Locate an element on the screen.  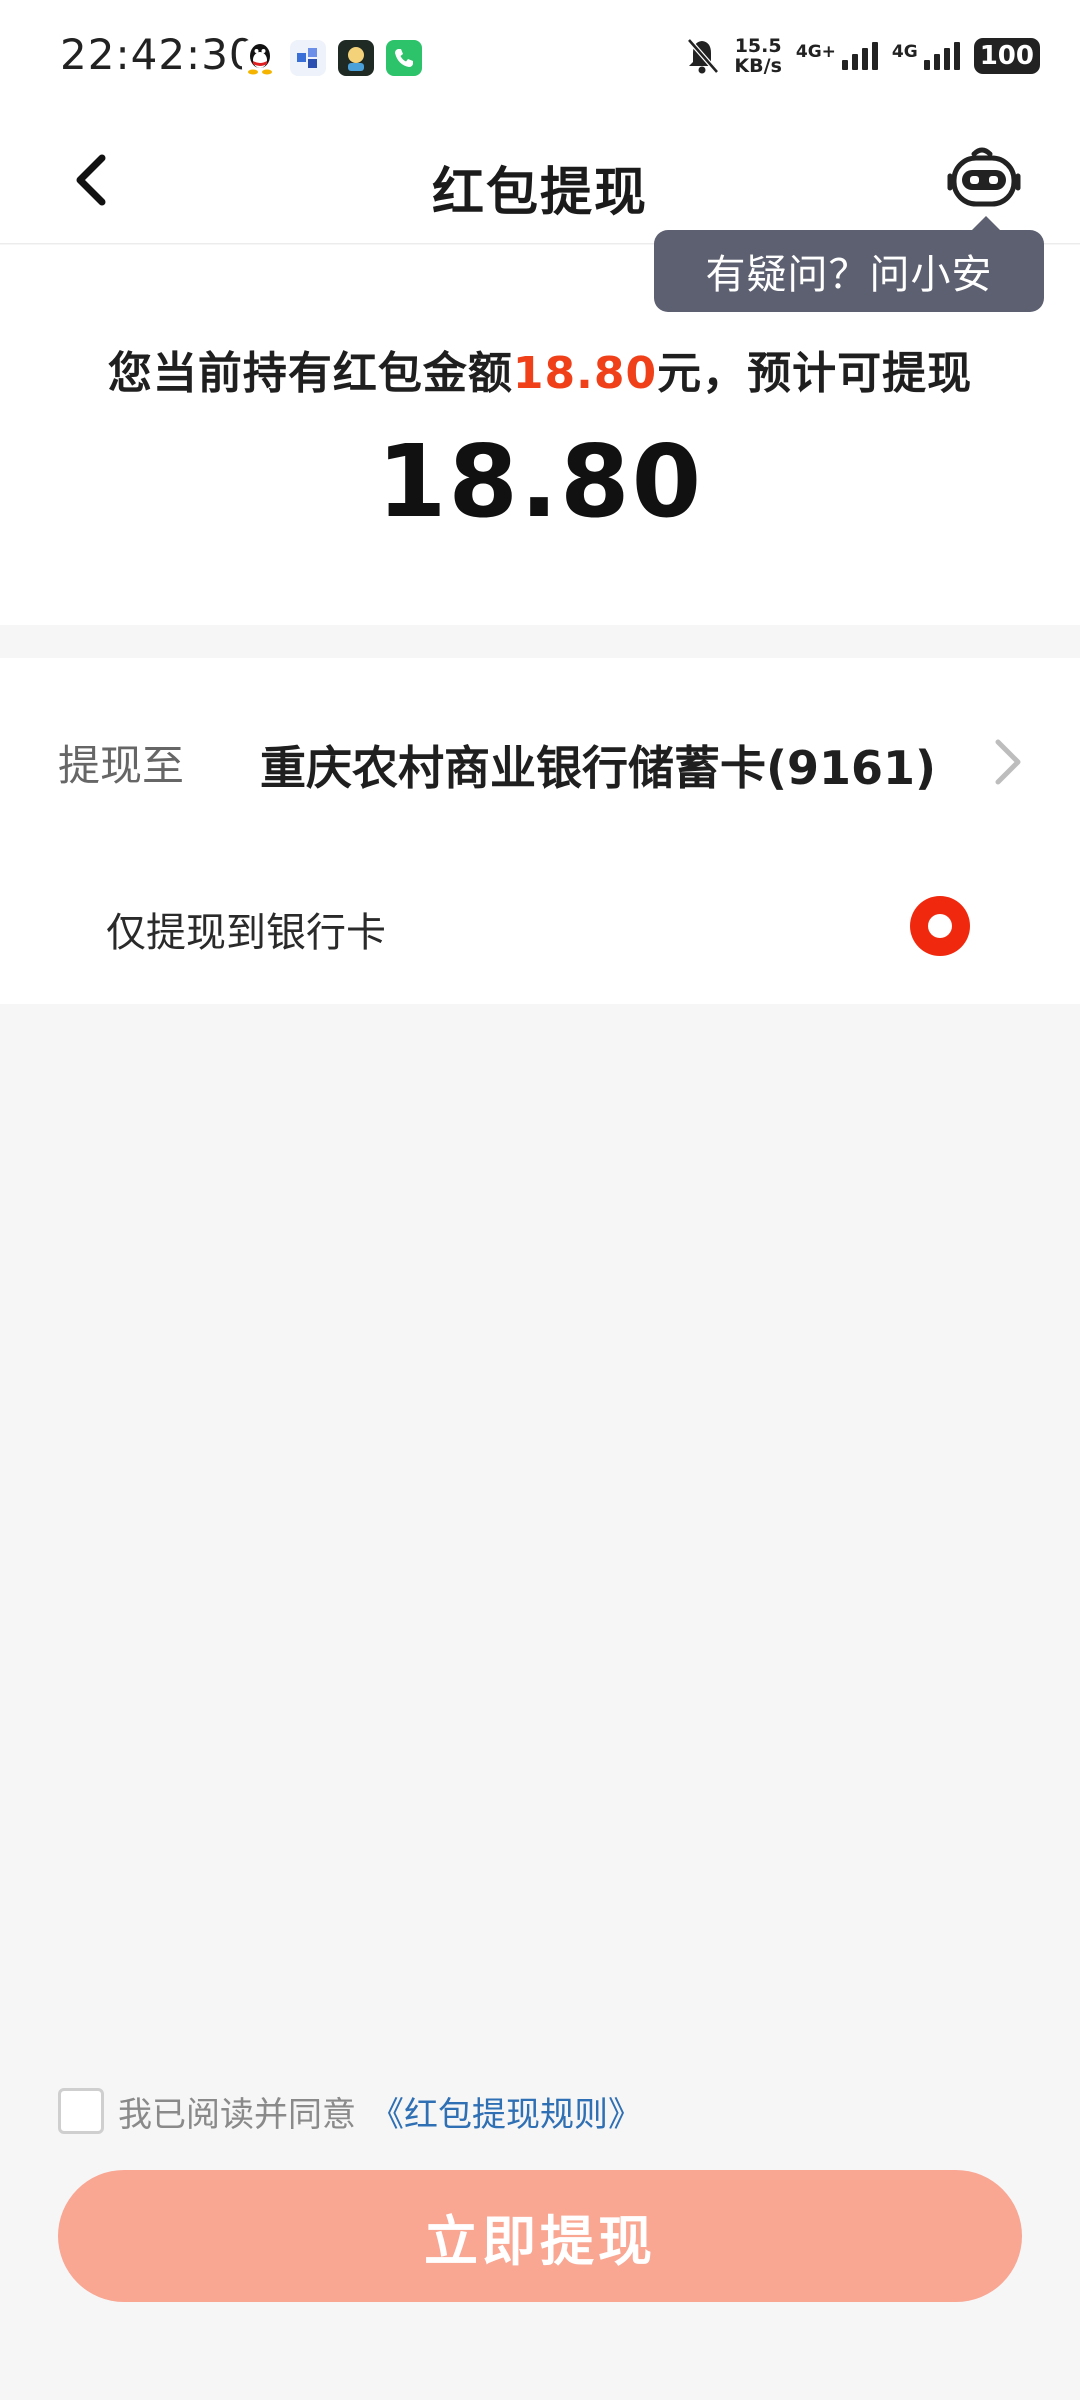
phone-app-icon is located at coordinates (404, 58).